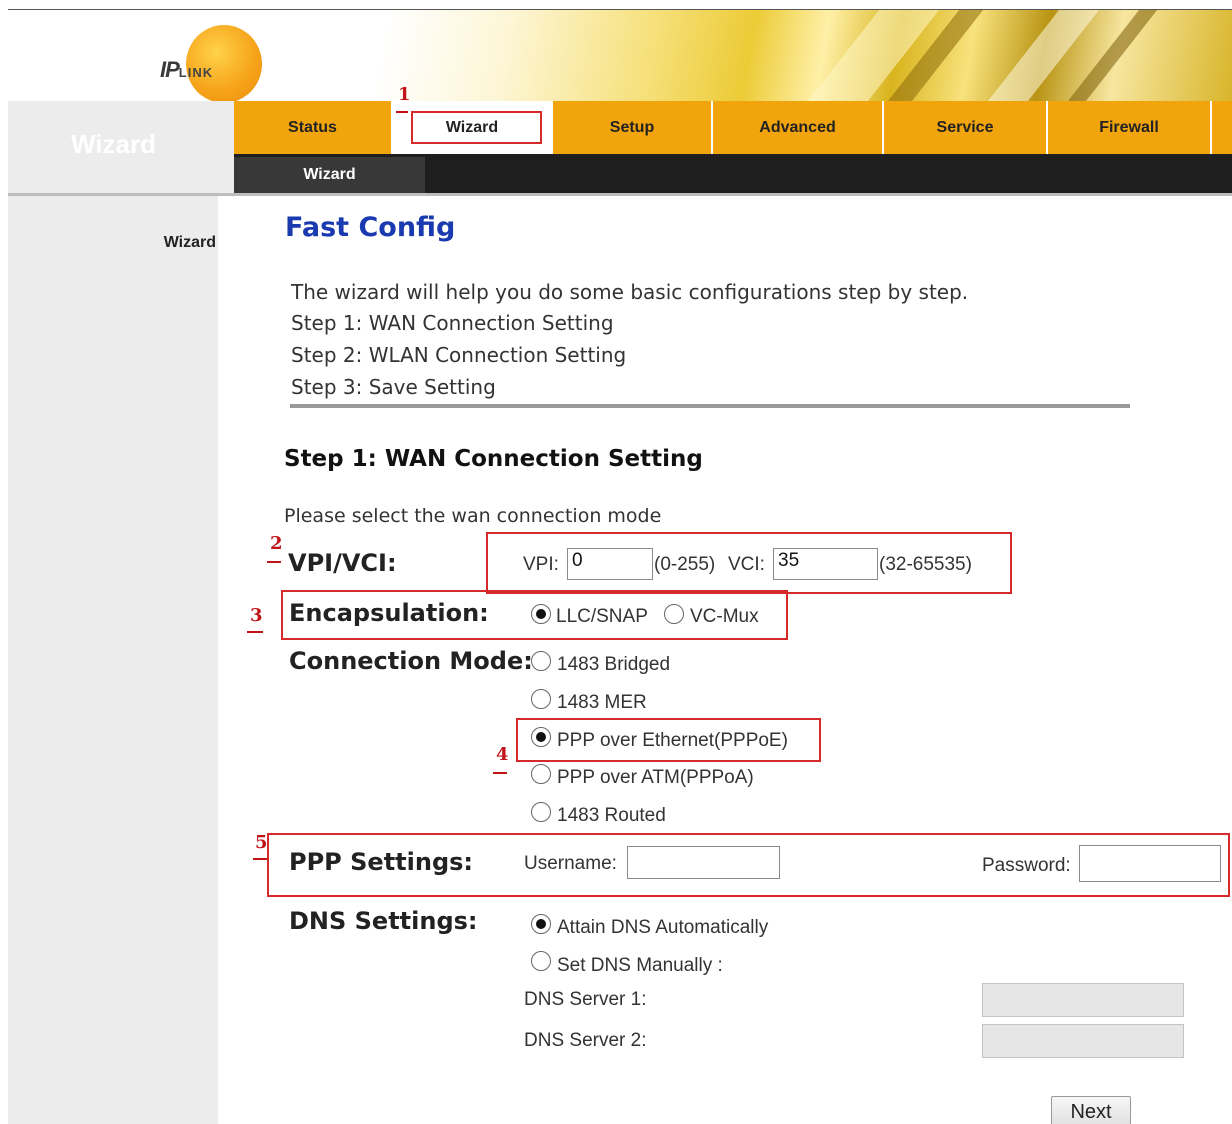  I want to click on intro-step-1: Step 1: WAN Connection Setting, so click(452, 323).